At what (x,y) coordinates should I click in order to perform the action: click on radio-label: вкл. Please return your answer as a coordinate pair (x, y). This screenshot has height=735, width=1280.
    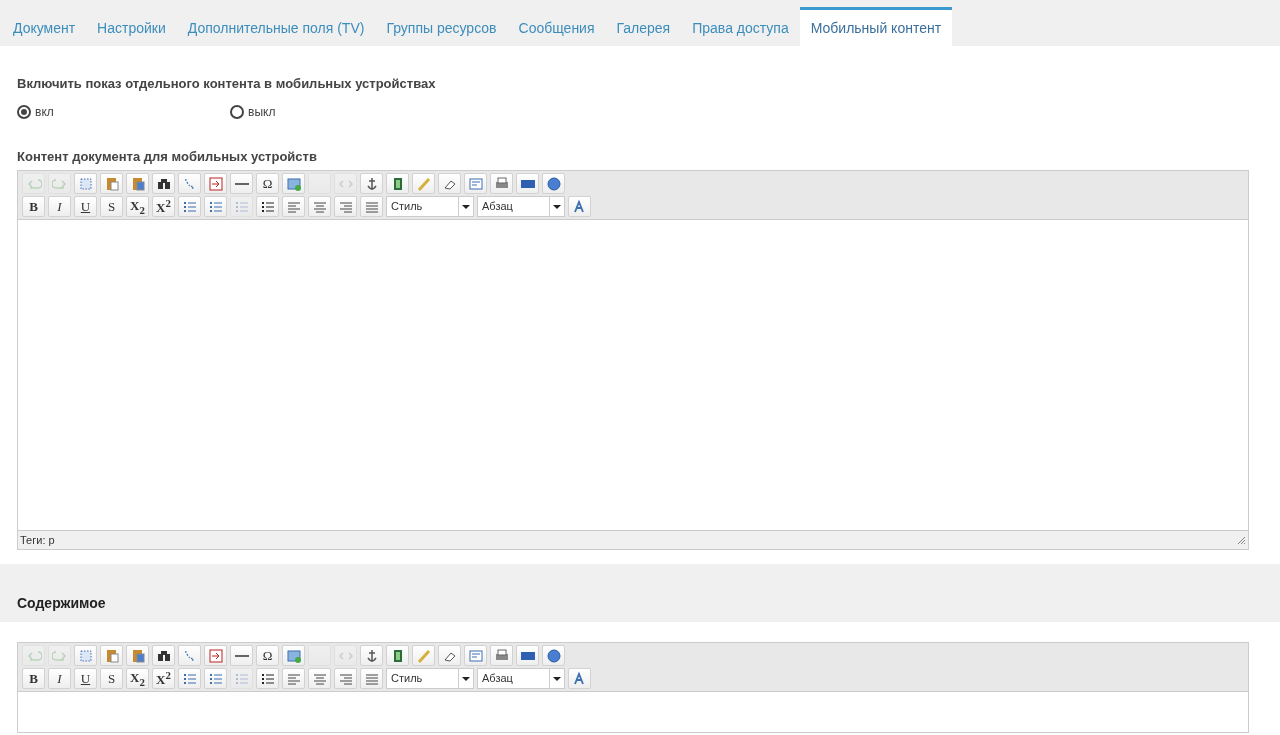
    Looking at the image, I should click on (44, 112).